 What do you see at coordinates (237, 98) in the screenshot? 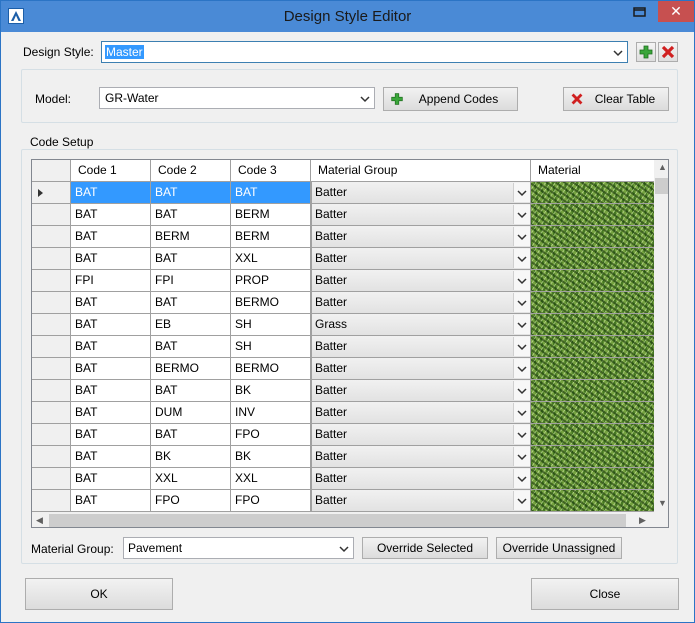
I see `model-select: GR-Water` at bounding box center [237, 98].